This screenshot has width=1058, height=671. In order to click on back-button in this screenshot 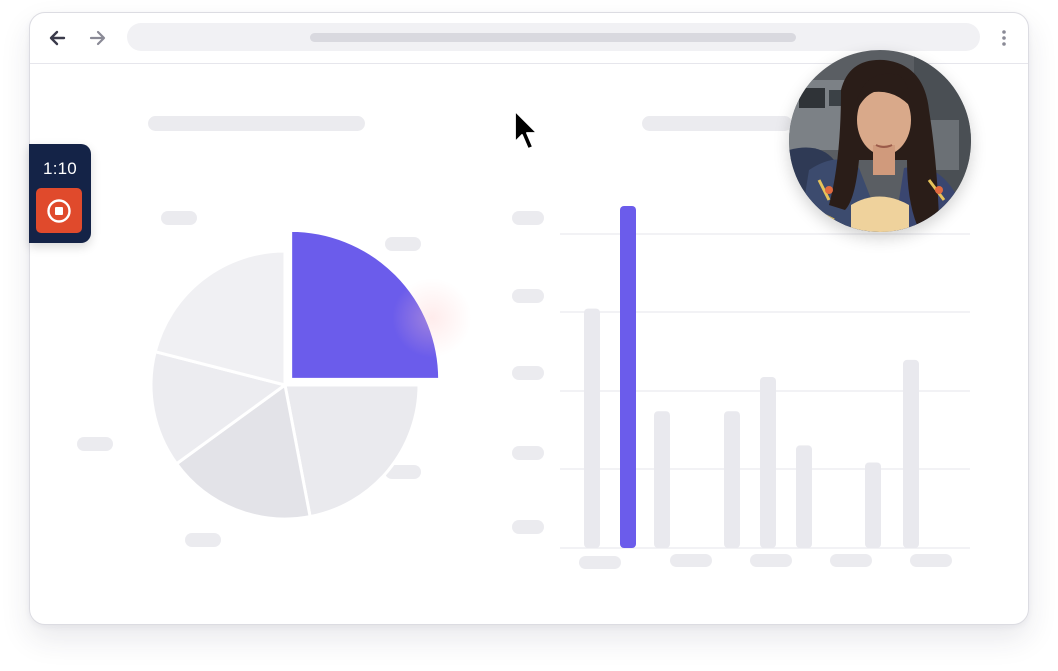, I will do `click(58, 38)`.